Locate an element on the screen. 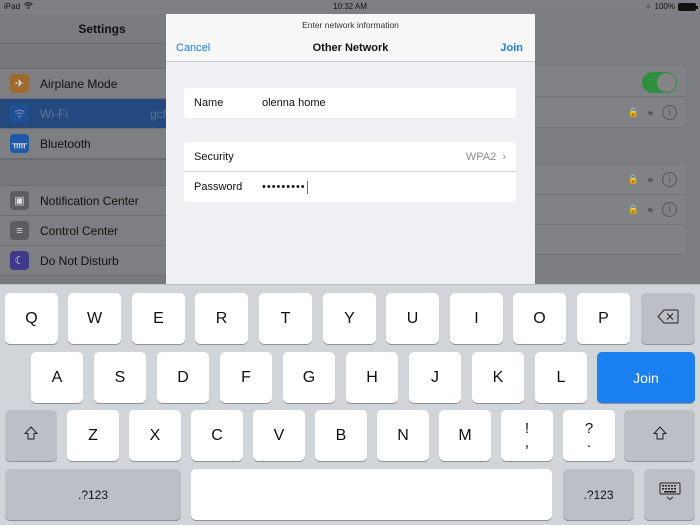 The image size is (700, 525). key-n: N is located at coordinates (403, 435).